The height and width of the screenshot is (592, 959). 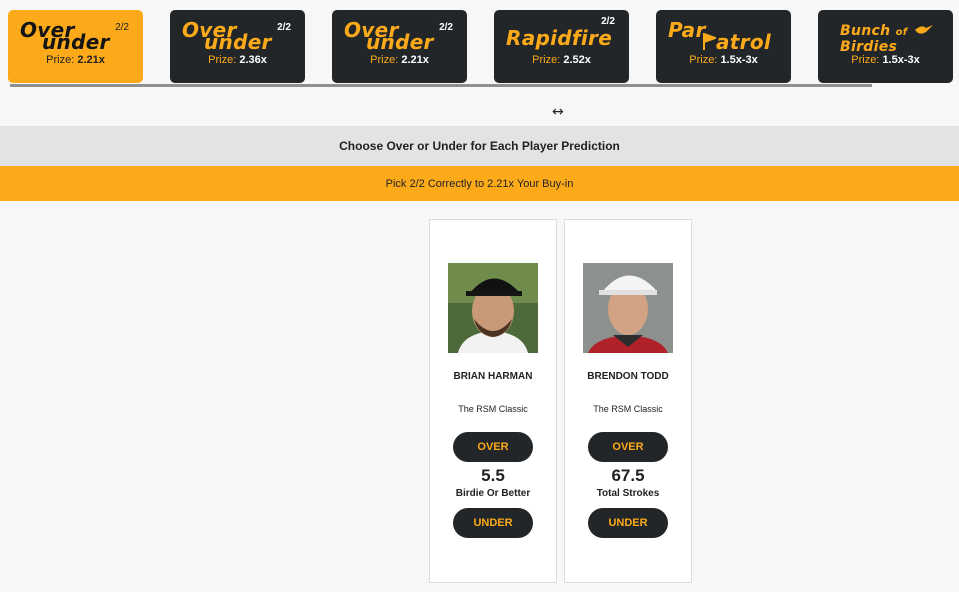 I want to click on tab-over-under-2: Over under 2/2 Prize: 2.36x, so click(x=237, y=46).